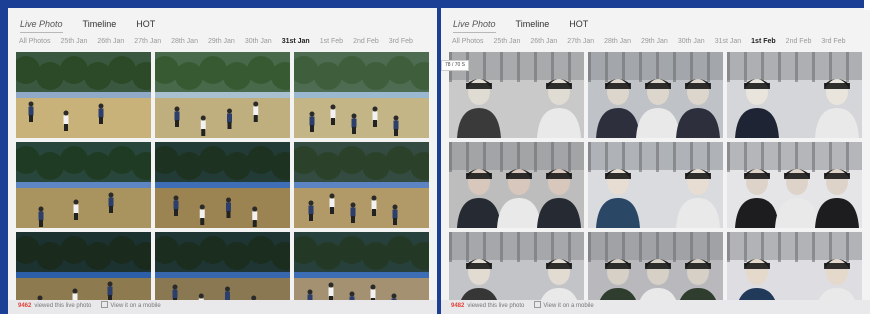  Describe the element at coordinates (867, 5) in the screenshot. I see `scroll-indicator` at that location.